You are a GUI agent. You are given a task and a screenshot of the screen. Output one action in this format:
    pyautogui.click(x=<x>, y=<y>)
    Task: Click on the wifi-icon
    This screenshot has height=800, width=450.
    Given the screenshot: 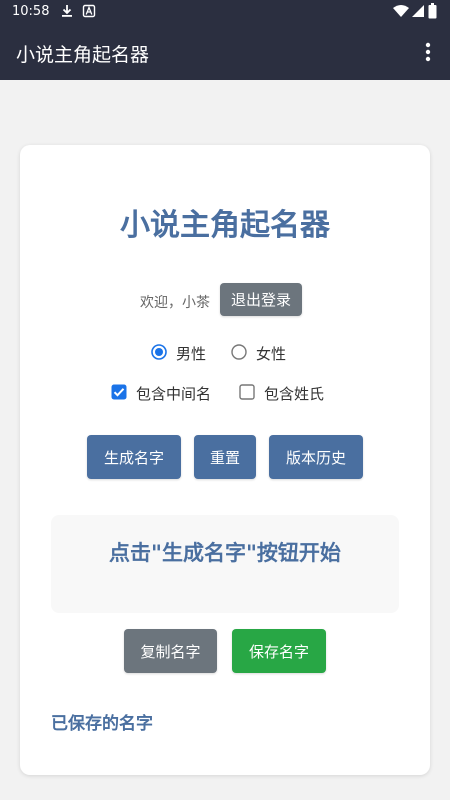 What is the action you would take?
    pyautogui.click(x=401, y=11)
    